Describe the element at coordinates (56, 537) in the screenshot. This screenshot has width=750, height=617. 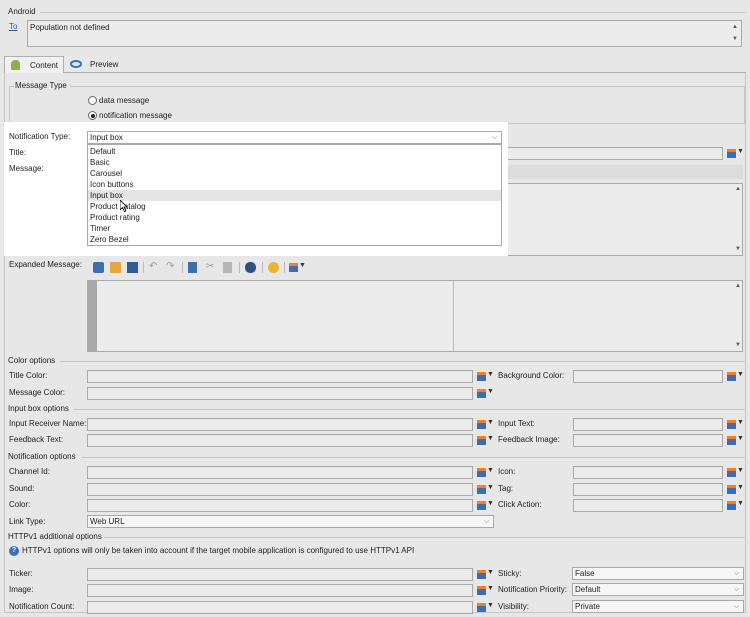
I see `httpv1-legend: HTTPv1 additional options` at that location.